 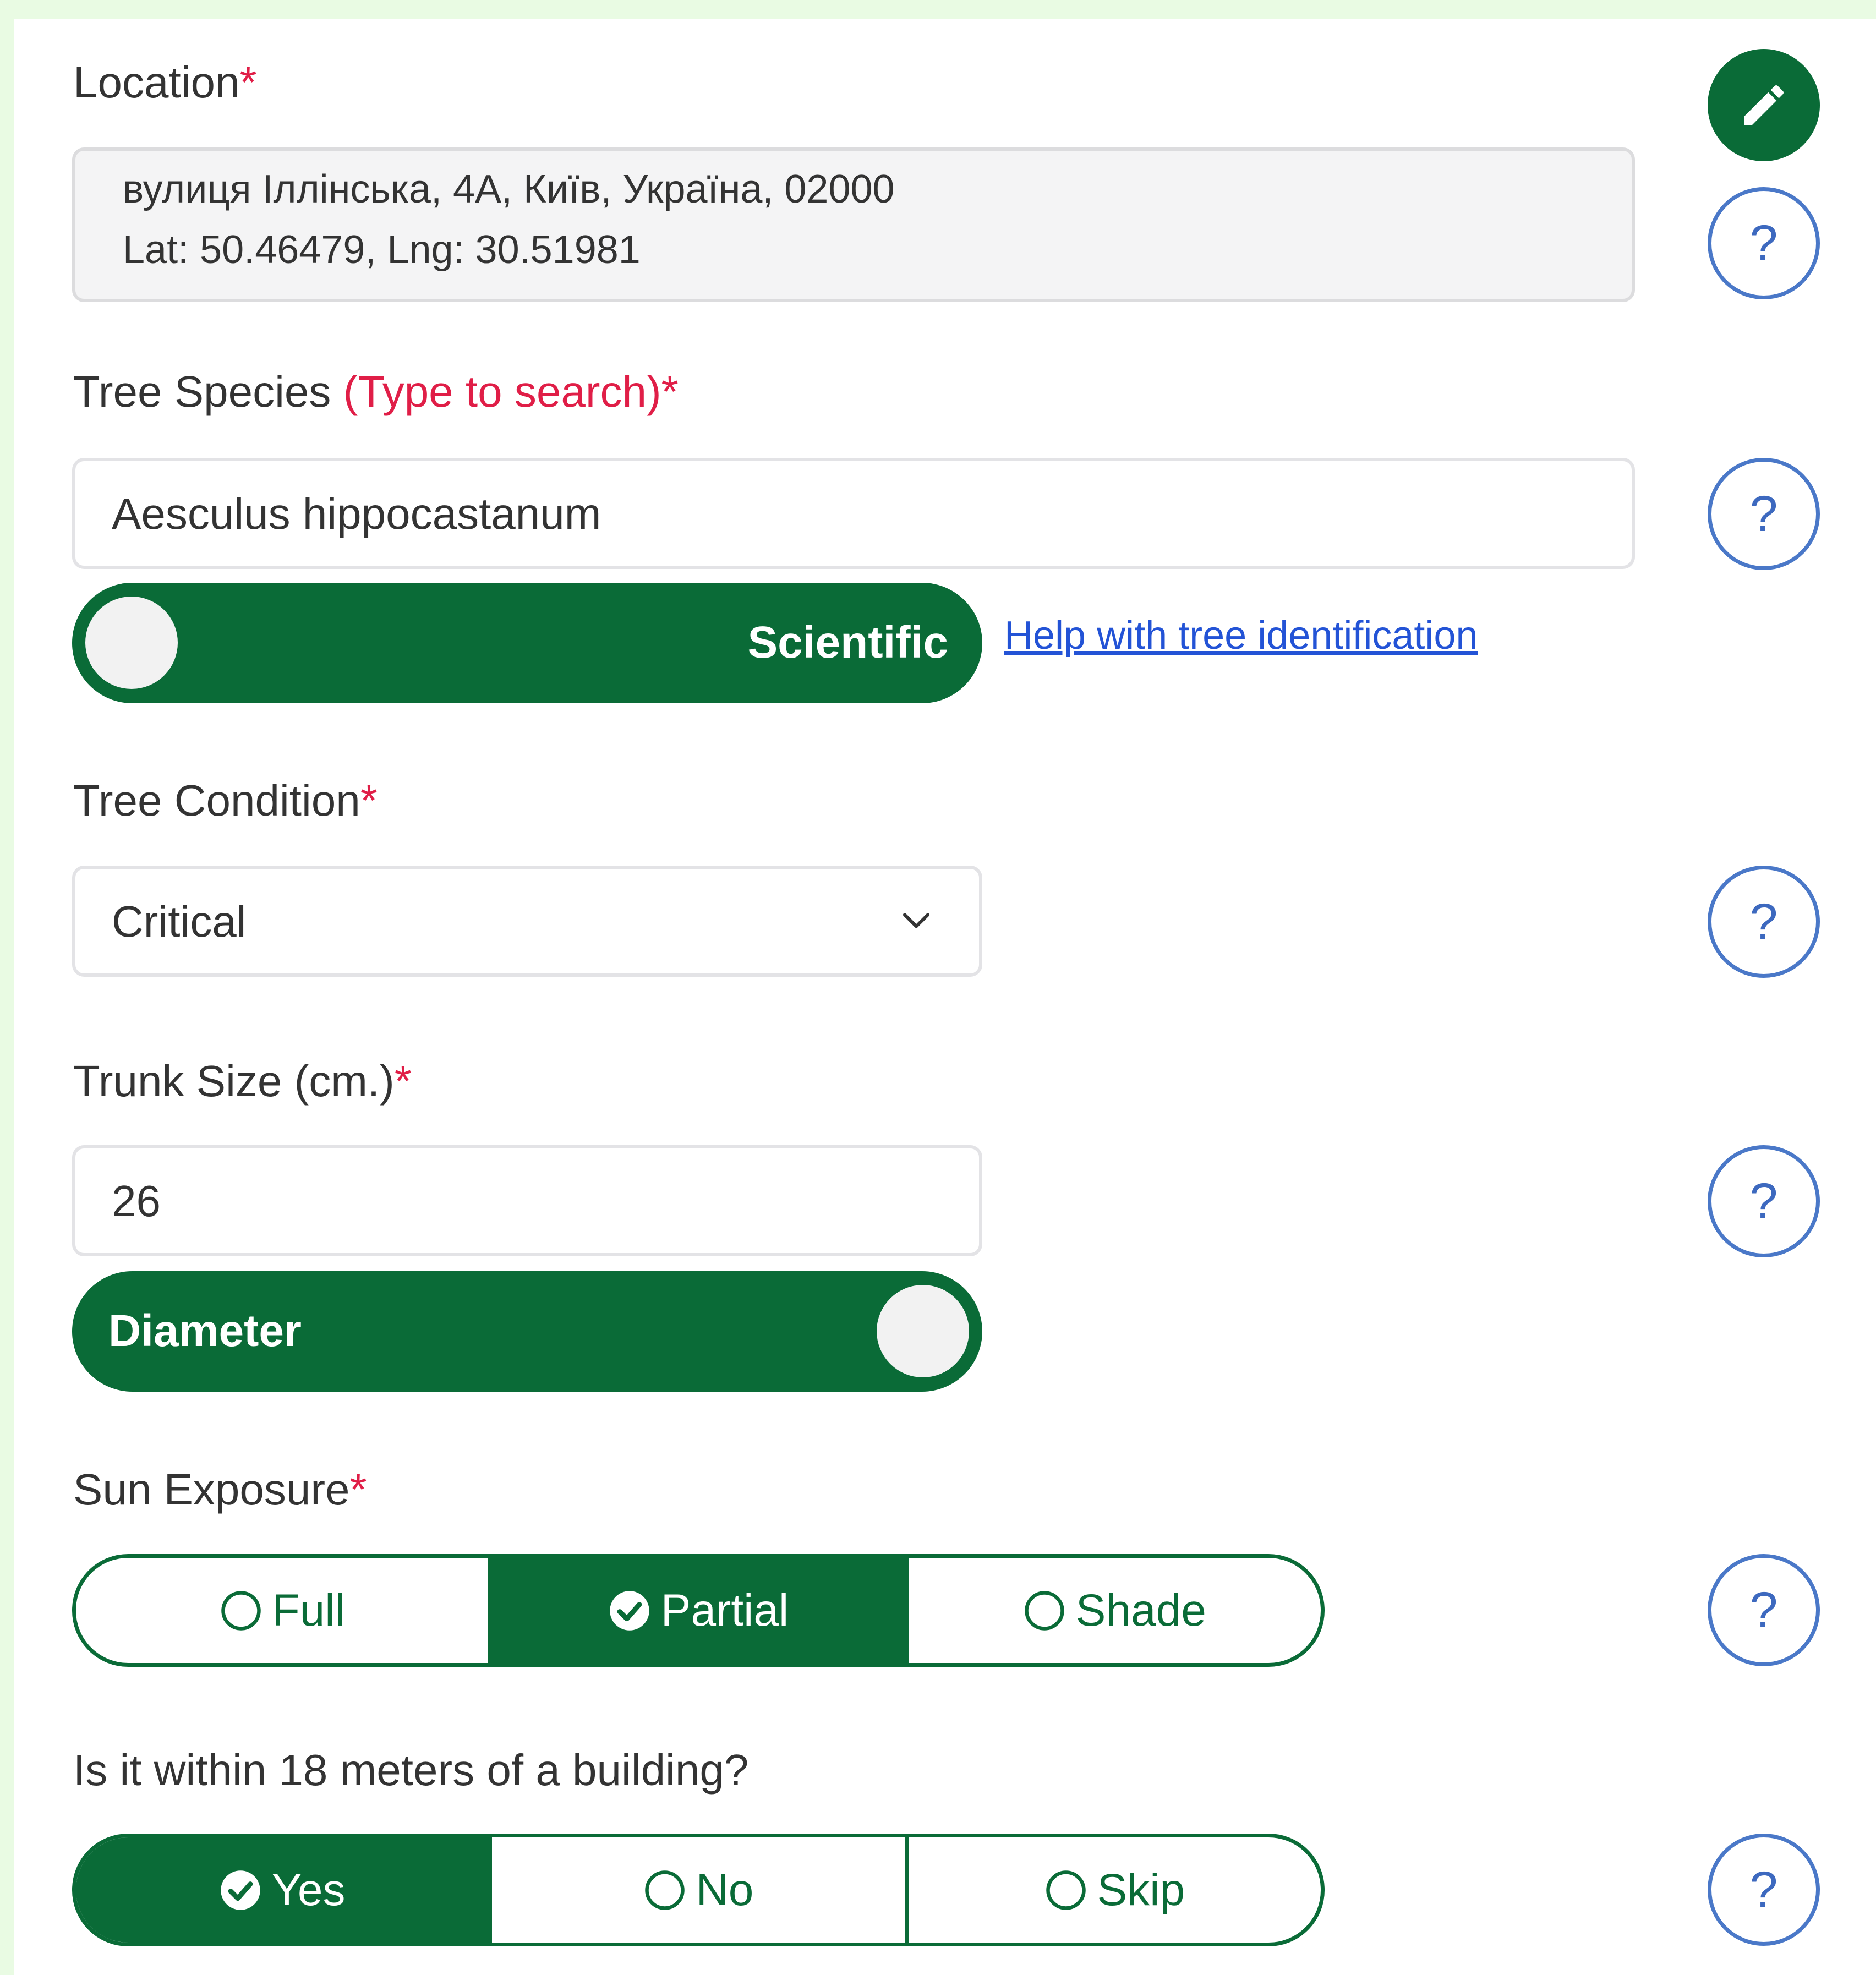 I want to click on species-search-input: Aesculus hippocastanum, so click(x=854, y=513).